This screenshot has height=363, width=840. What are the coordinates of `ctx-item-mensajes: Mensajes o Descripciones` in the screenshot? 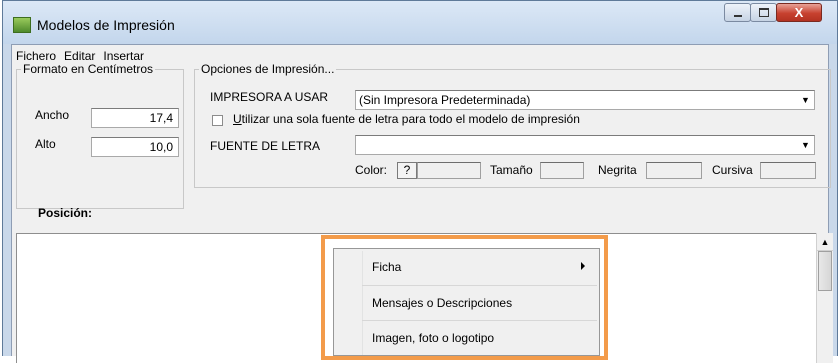 It's located at (466, 303).